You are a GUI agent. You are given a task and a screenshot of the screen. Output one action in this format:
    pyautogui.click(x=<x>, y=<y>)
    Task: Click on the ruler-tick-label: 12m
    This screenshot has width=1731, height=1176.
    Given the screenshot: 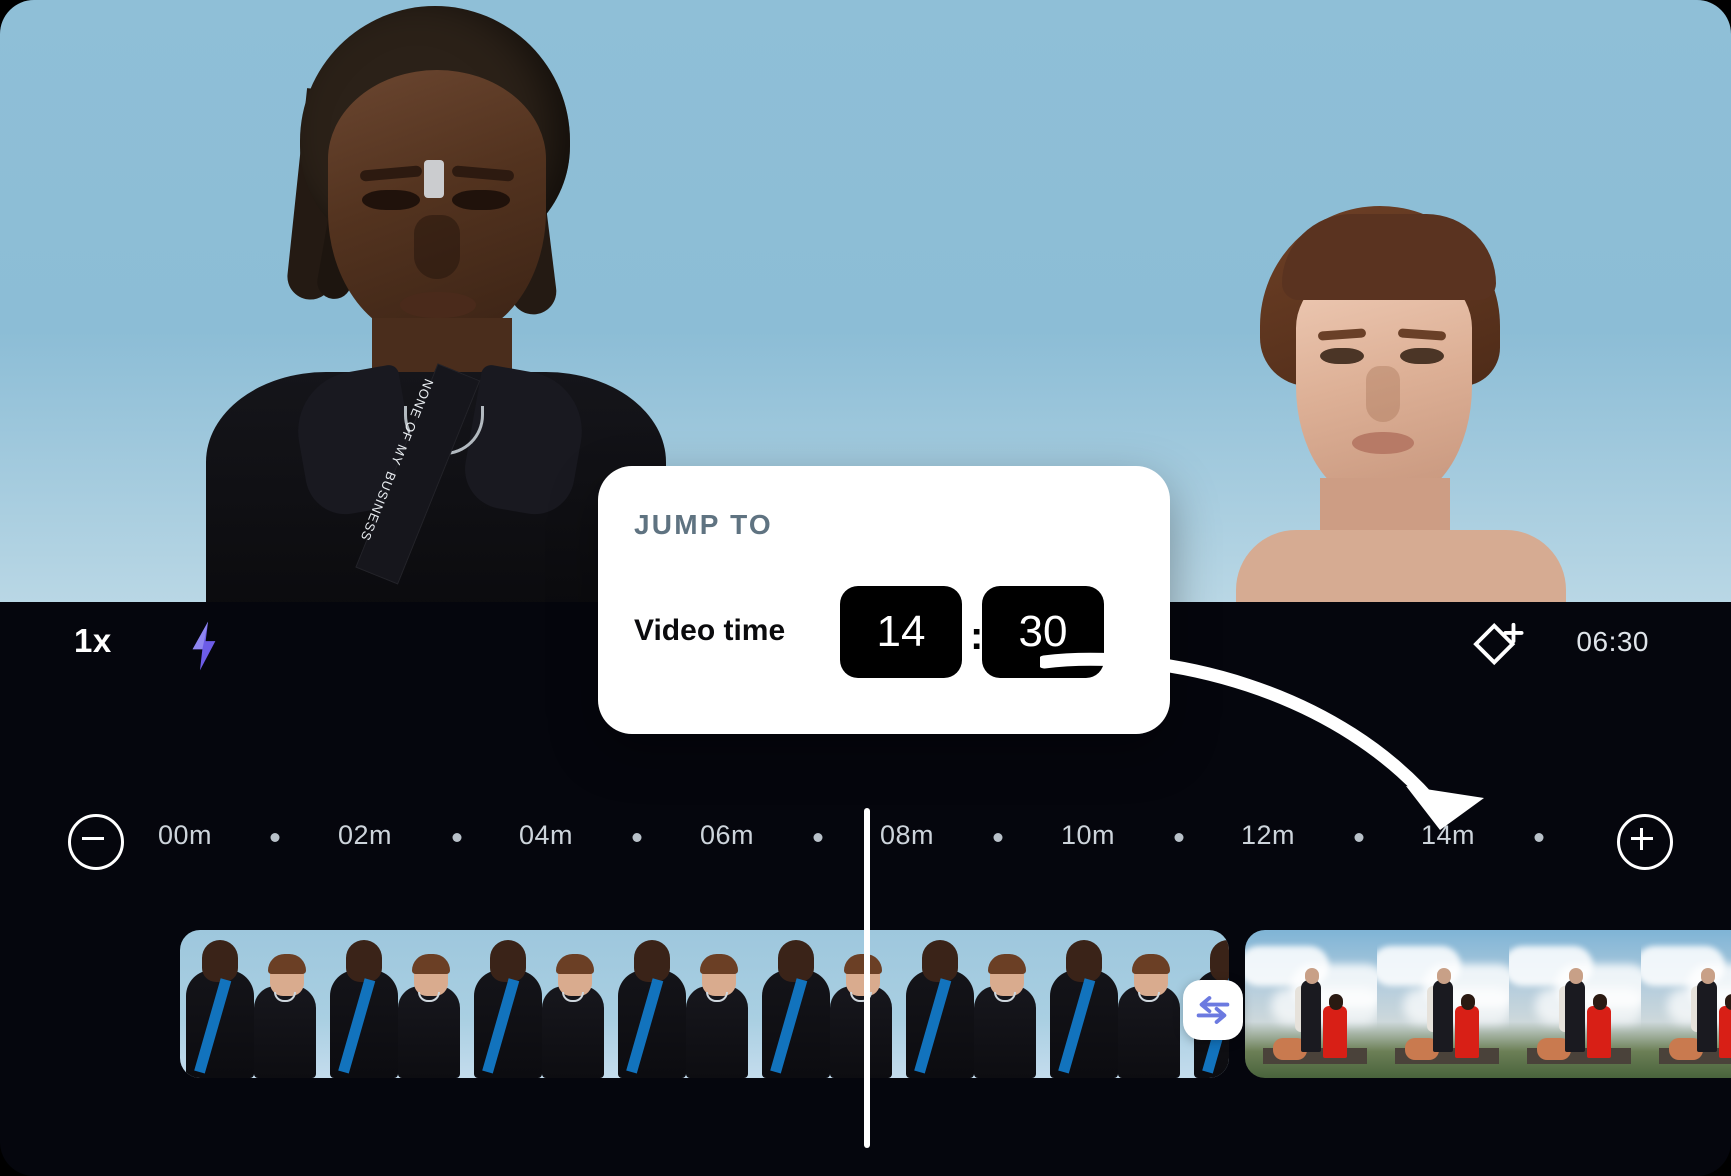 What is the action you would take?
    pyautogui.click(x=1268, y=835)
    